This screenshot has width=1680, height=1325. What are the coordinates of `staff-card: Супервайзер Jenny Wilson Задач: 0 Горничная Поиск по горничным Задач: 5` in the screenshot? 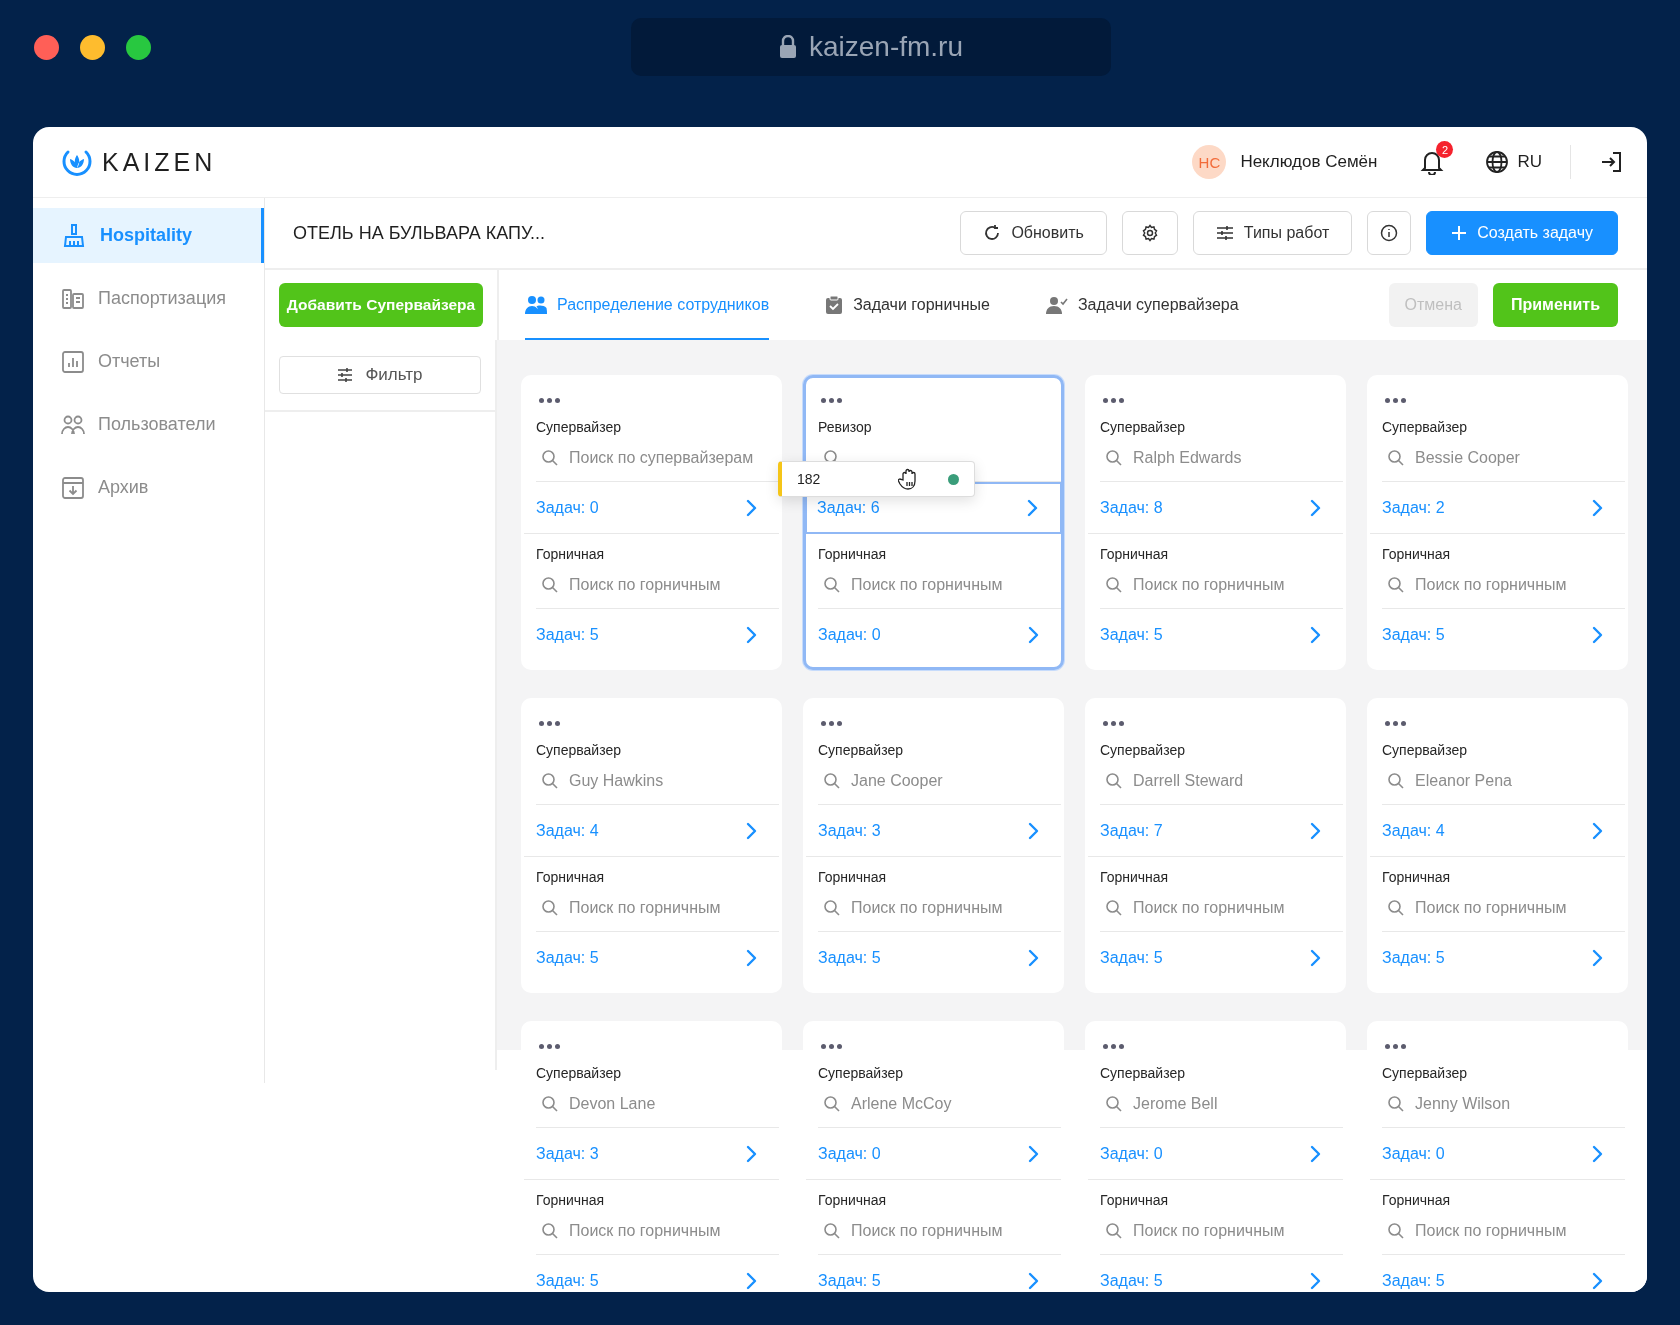 It's located at (1497, 1156).